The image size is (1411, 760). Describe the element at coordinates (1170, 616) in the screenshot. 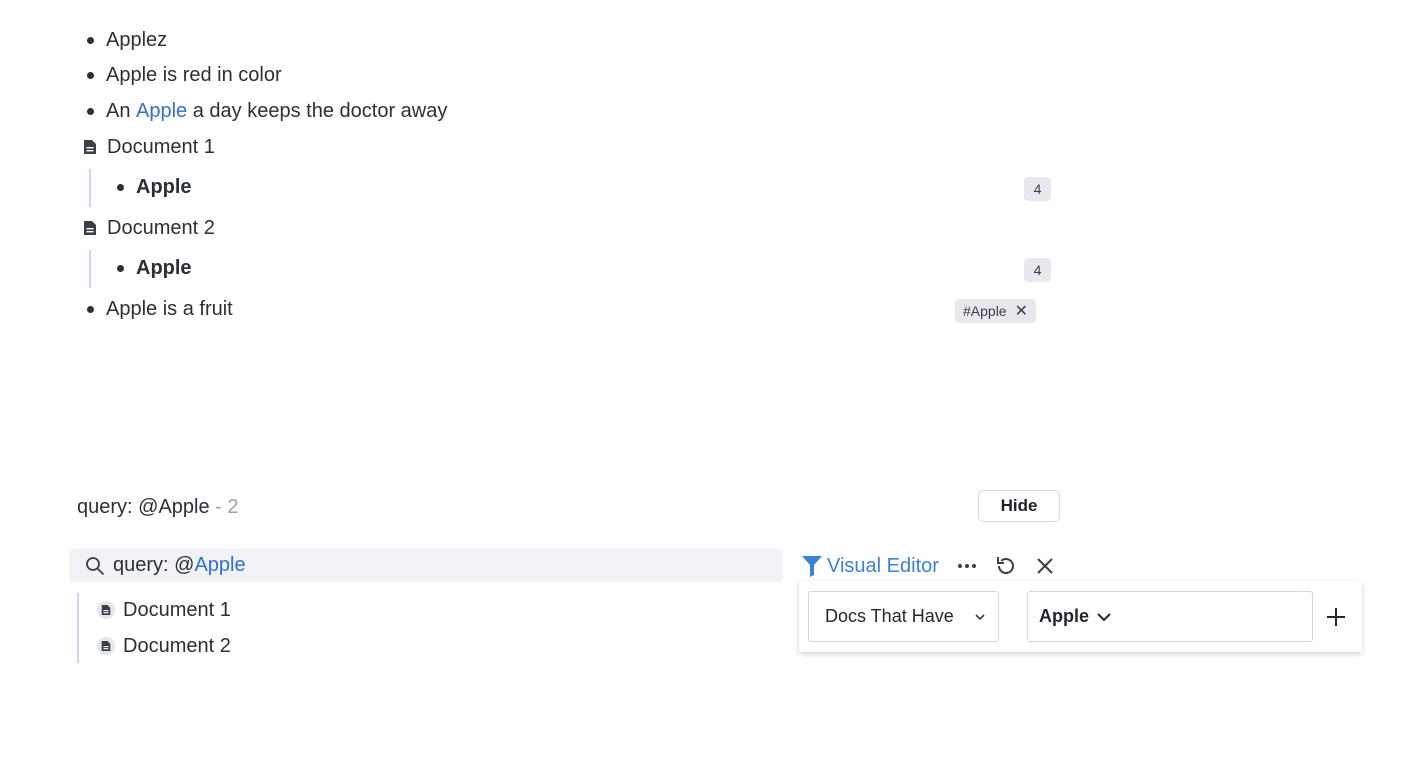

I see `value-select: Apple` at that location.